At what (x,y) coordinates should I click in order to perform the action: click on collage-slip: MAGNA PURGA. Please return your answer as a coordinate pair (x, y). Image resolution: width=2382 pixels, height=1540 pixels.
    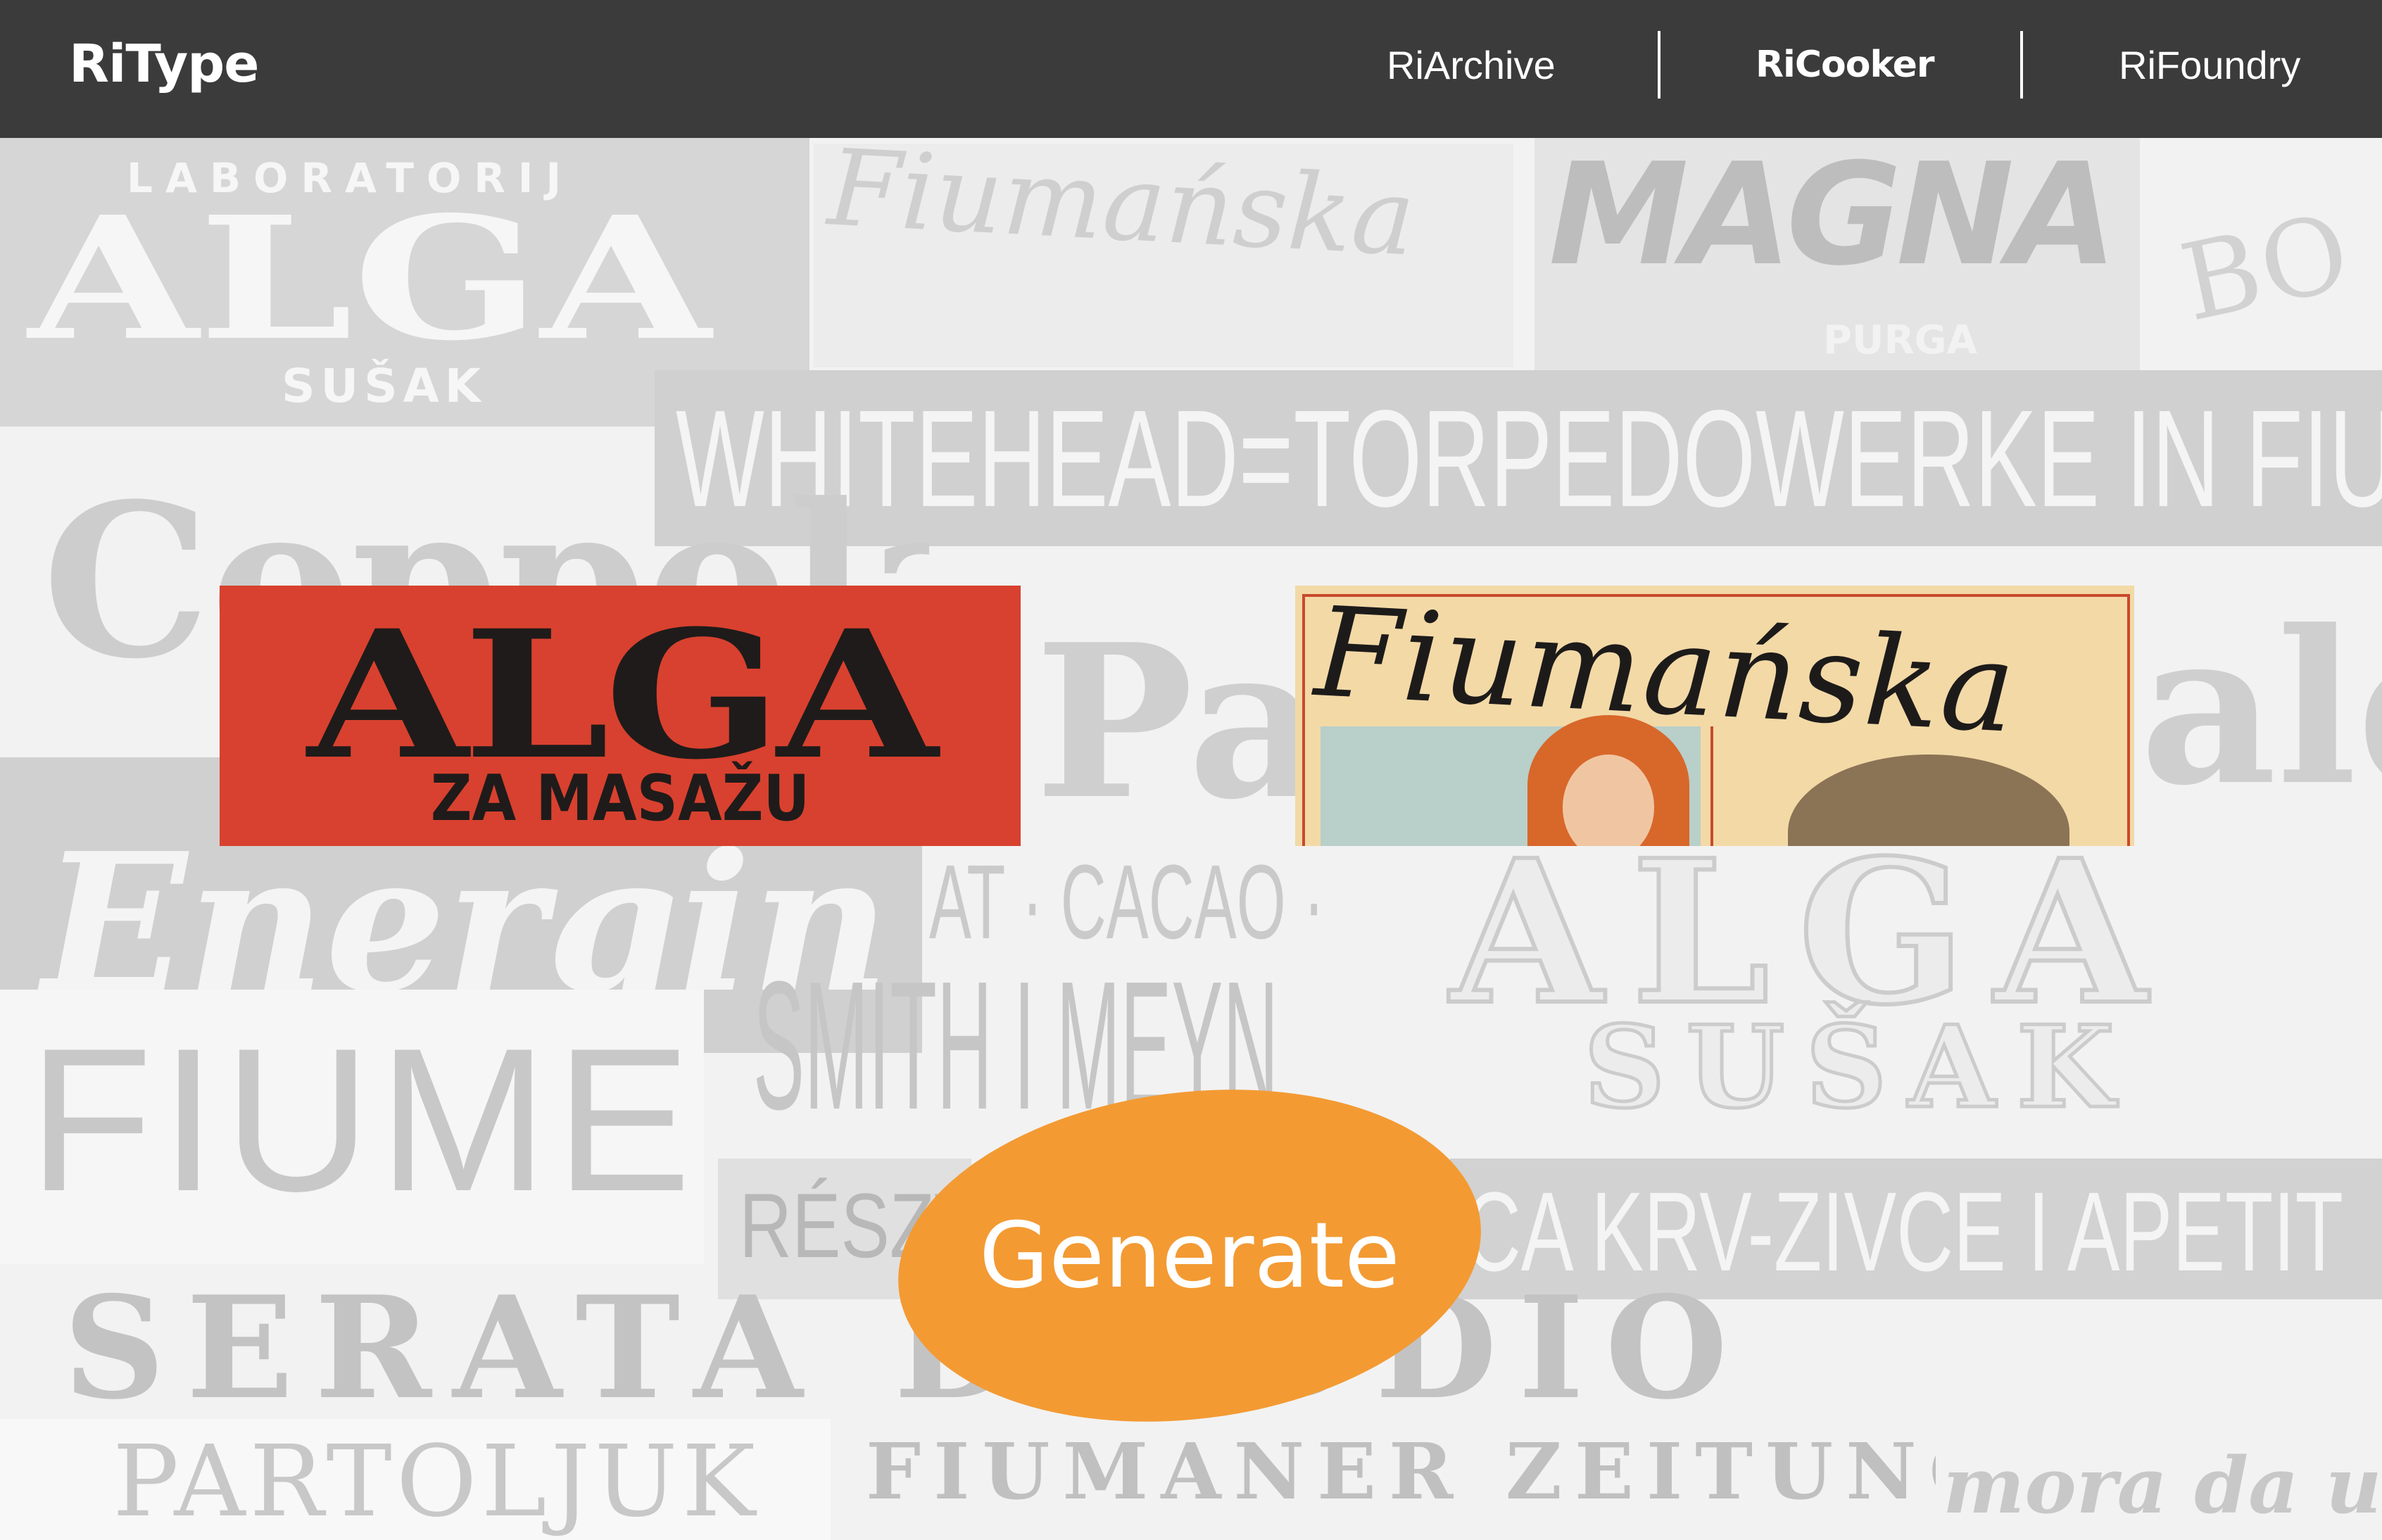
    Looking at the image, I should click on (1837, 254).